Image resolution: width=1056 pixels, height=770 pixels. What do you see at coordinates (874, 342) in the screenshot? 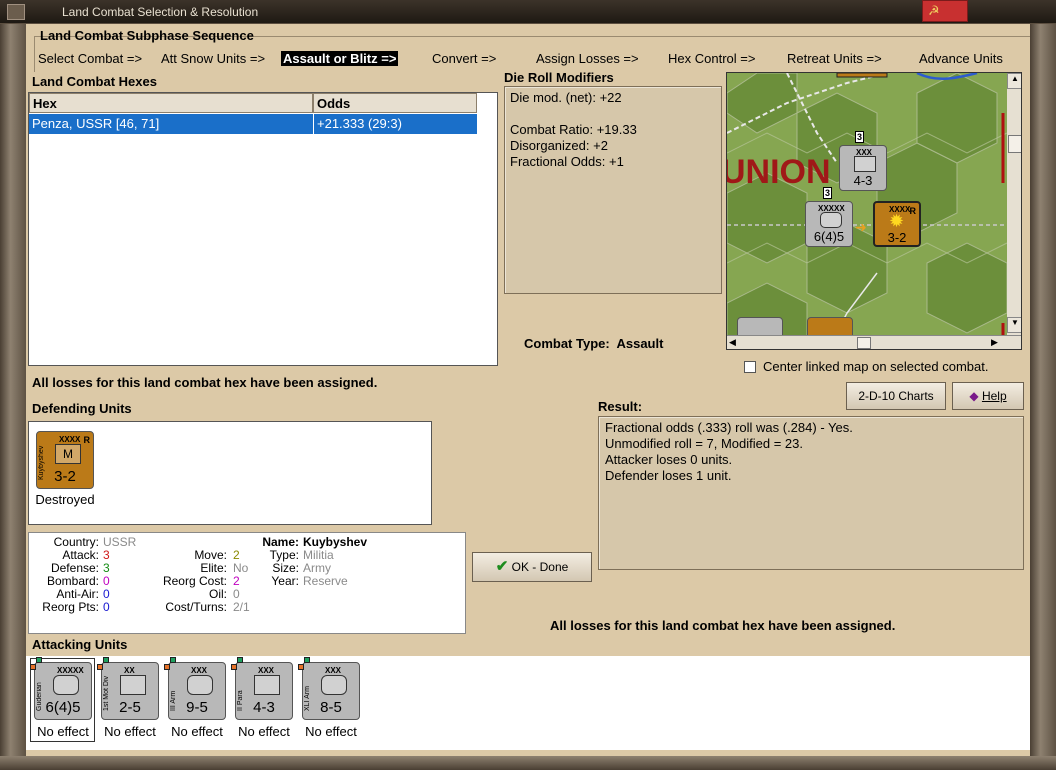
I see `horizontal-scrollbar: ◀ ▶` at bounding box center [874, 342].